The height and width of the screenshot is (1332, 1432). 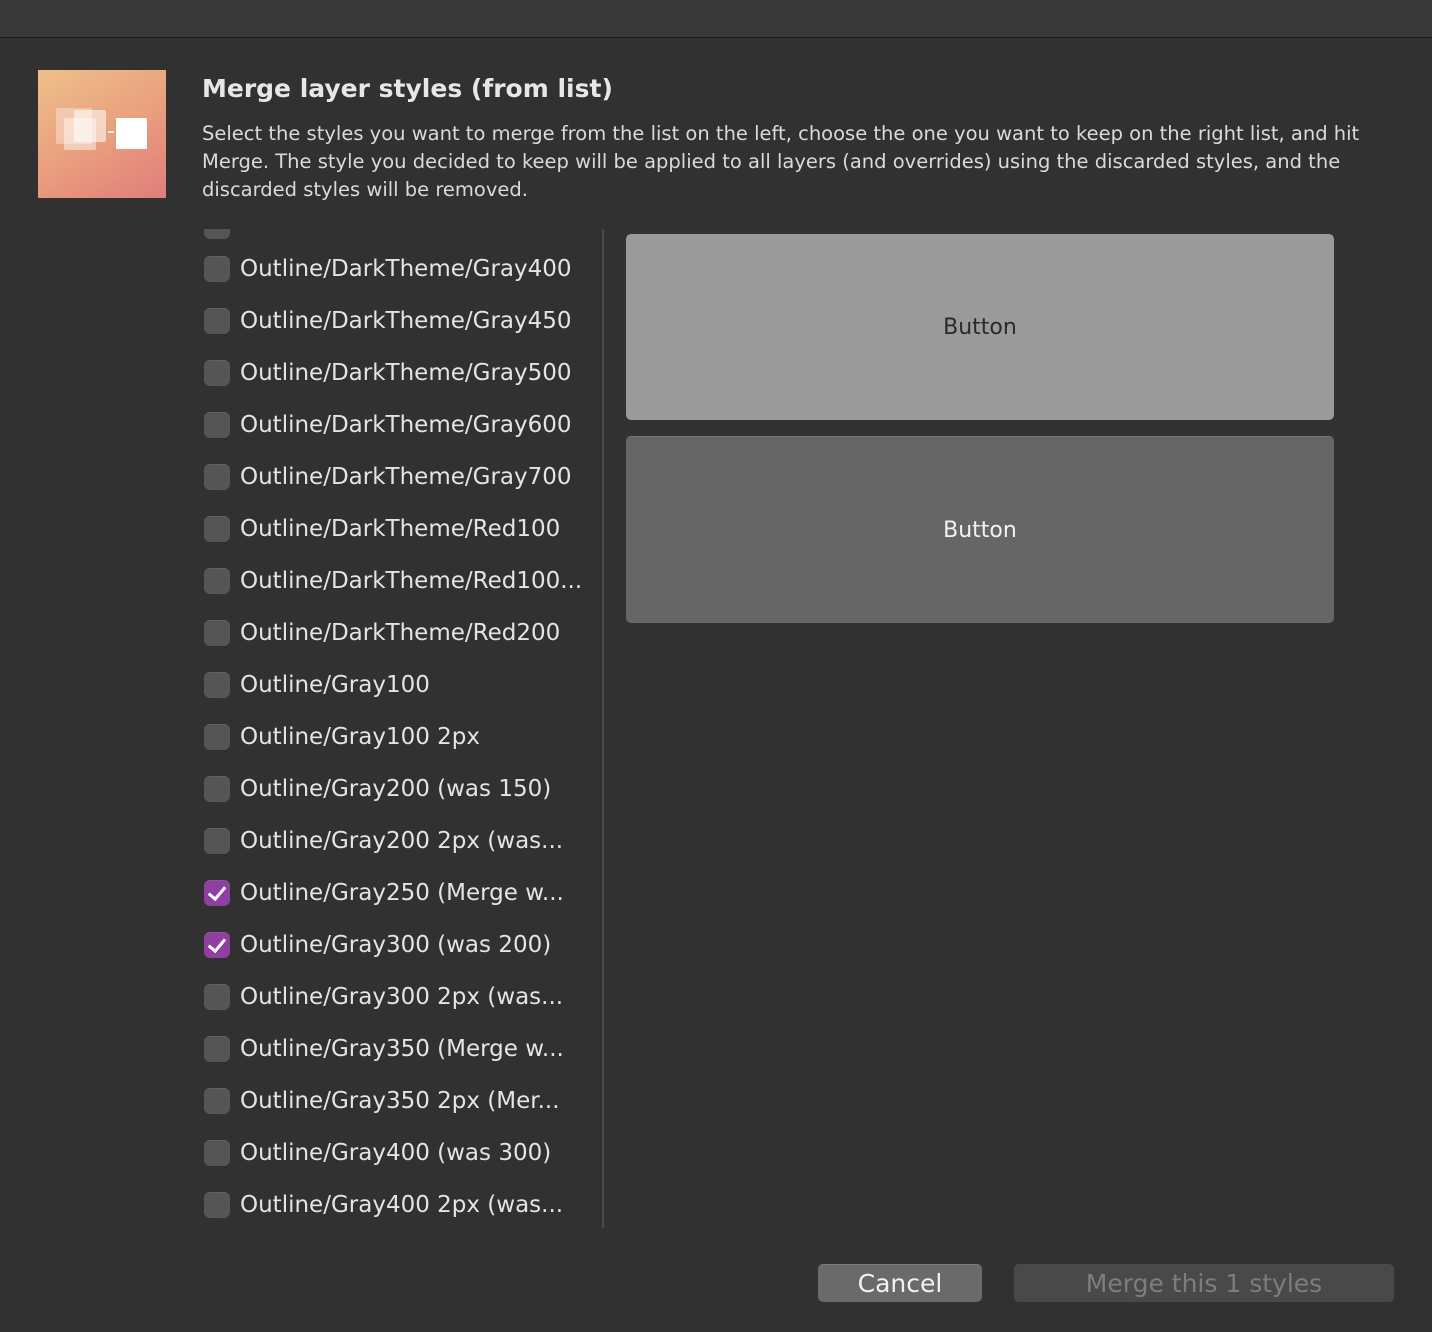 I want to click on list-divider, so click(x=603, y=728).